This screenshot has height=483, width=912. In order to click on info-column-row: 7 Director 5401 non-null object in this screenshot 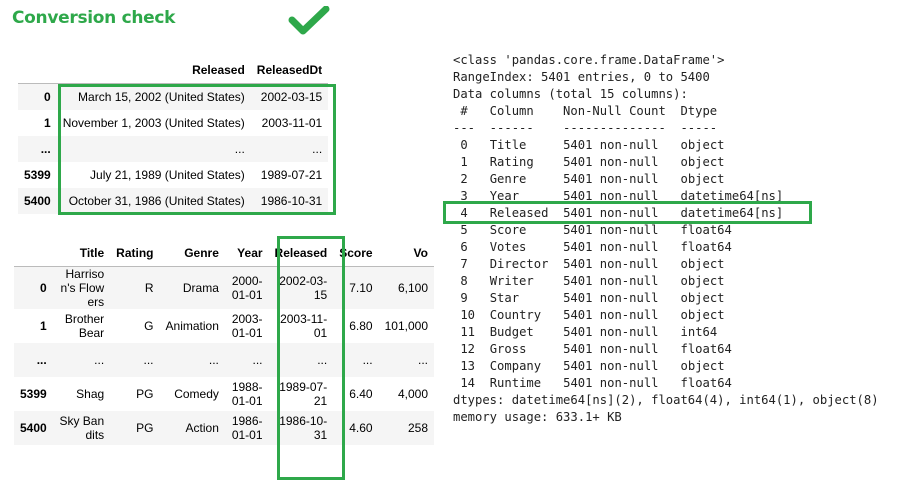, I will do `click(592, 264)`.